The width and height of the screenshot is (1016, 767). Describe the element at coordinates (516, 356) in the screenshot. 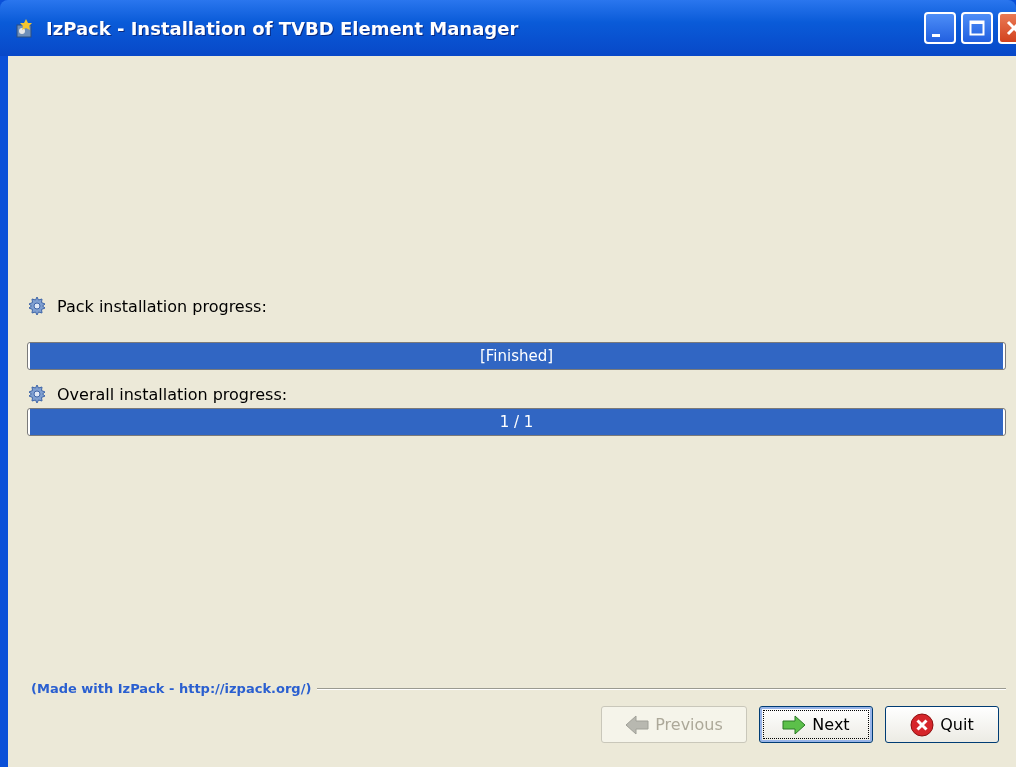

I see `progress-reading: [Finished]` at that location.